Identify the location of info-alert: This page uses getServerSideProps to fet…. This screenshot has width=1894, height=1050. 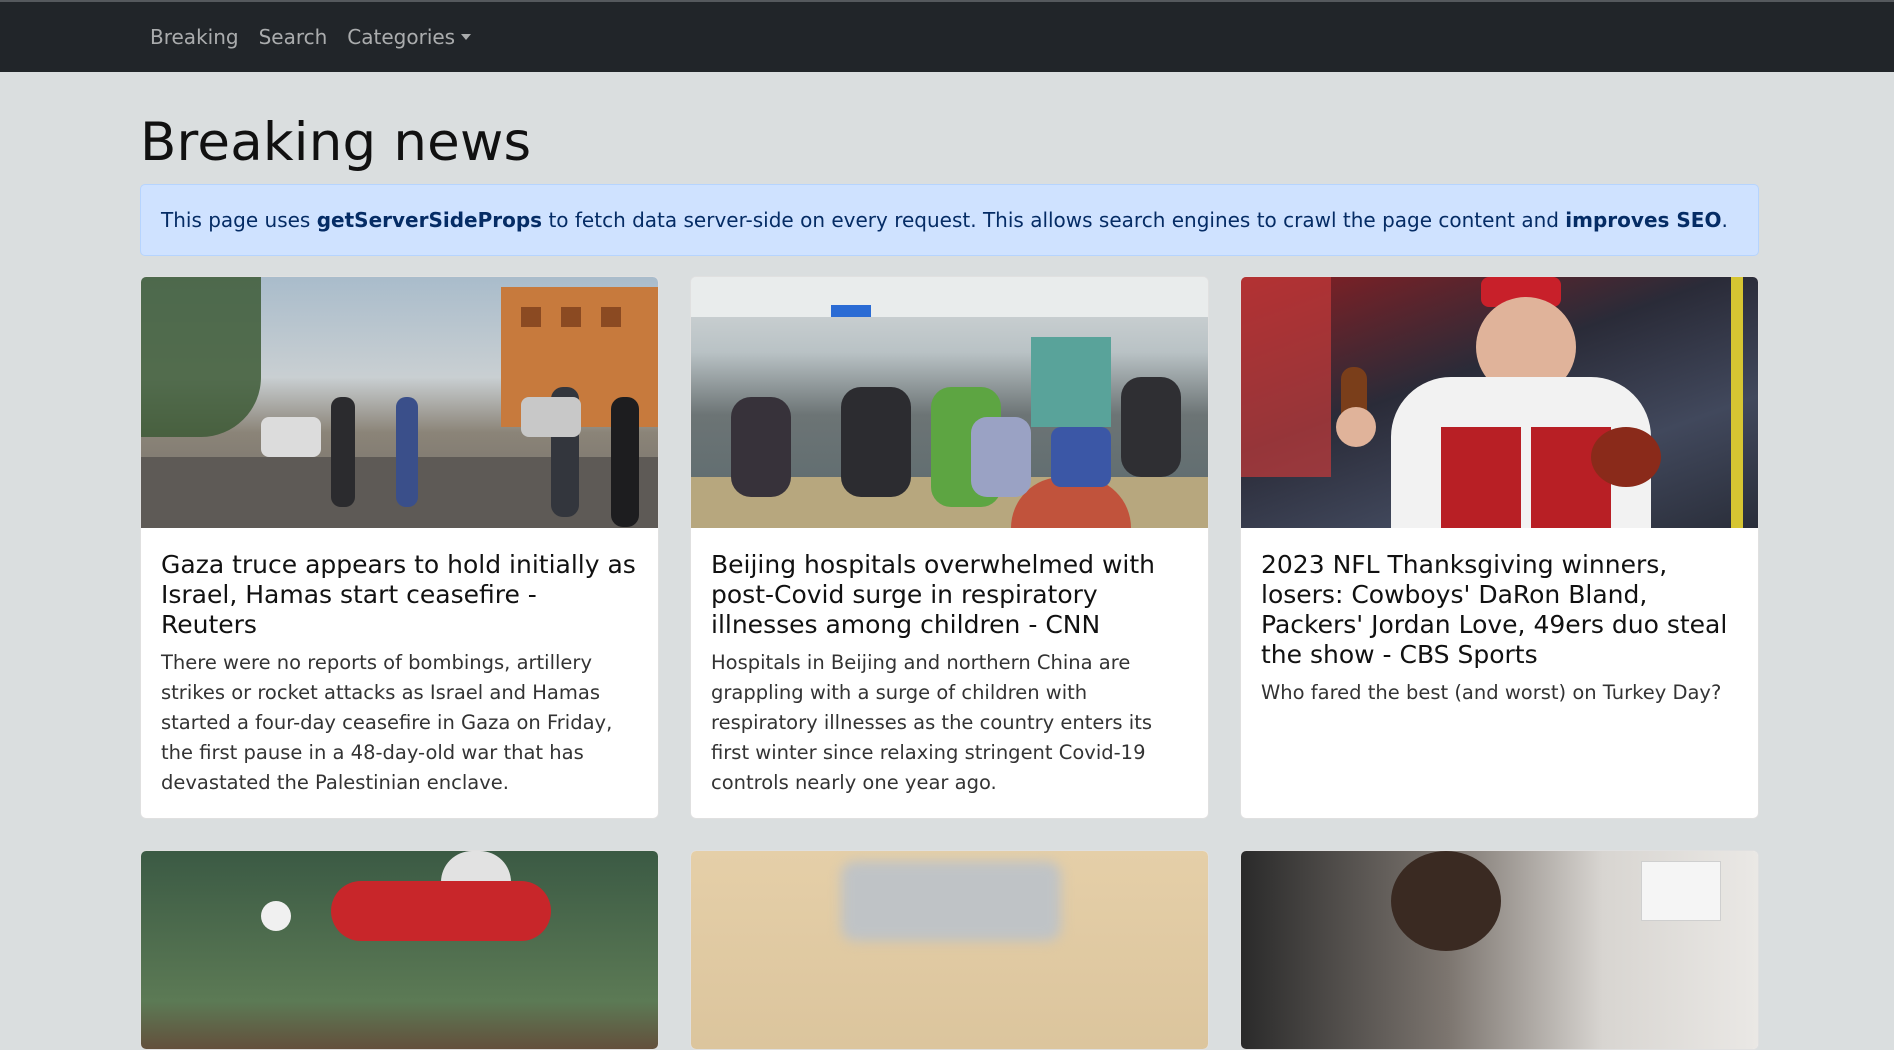
(949, 220).